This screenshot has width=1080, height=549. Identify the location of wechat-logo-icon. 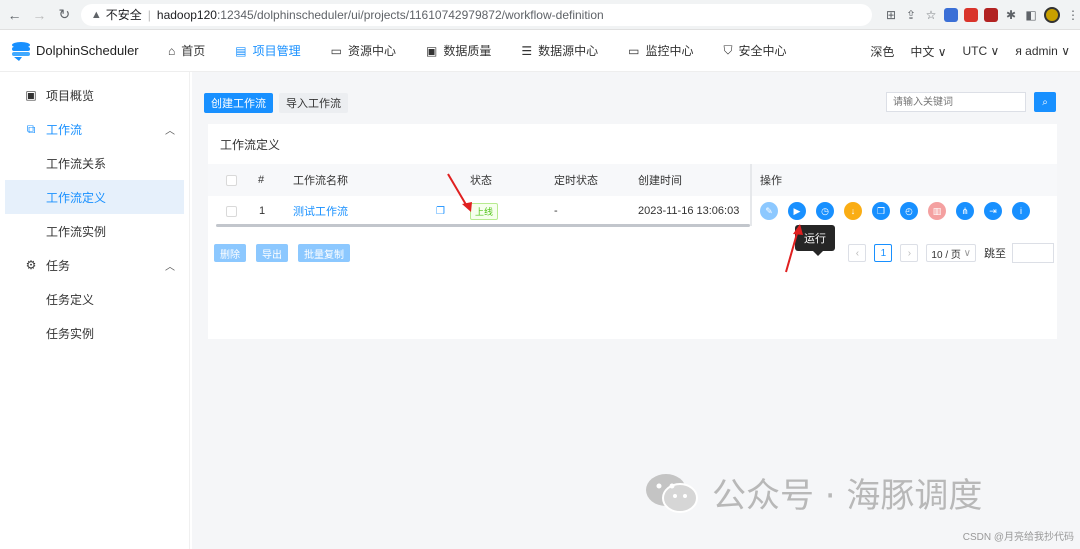
(672, 493).